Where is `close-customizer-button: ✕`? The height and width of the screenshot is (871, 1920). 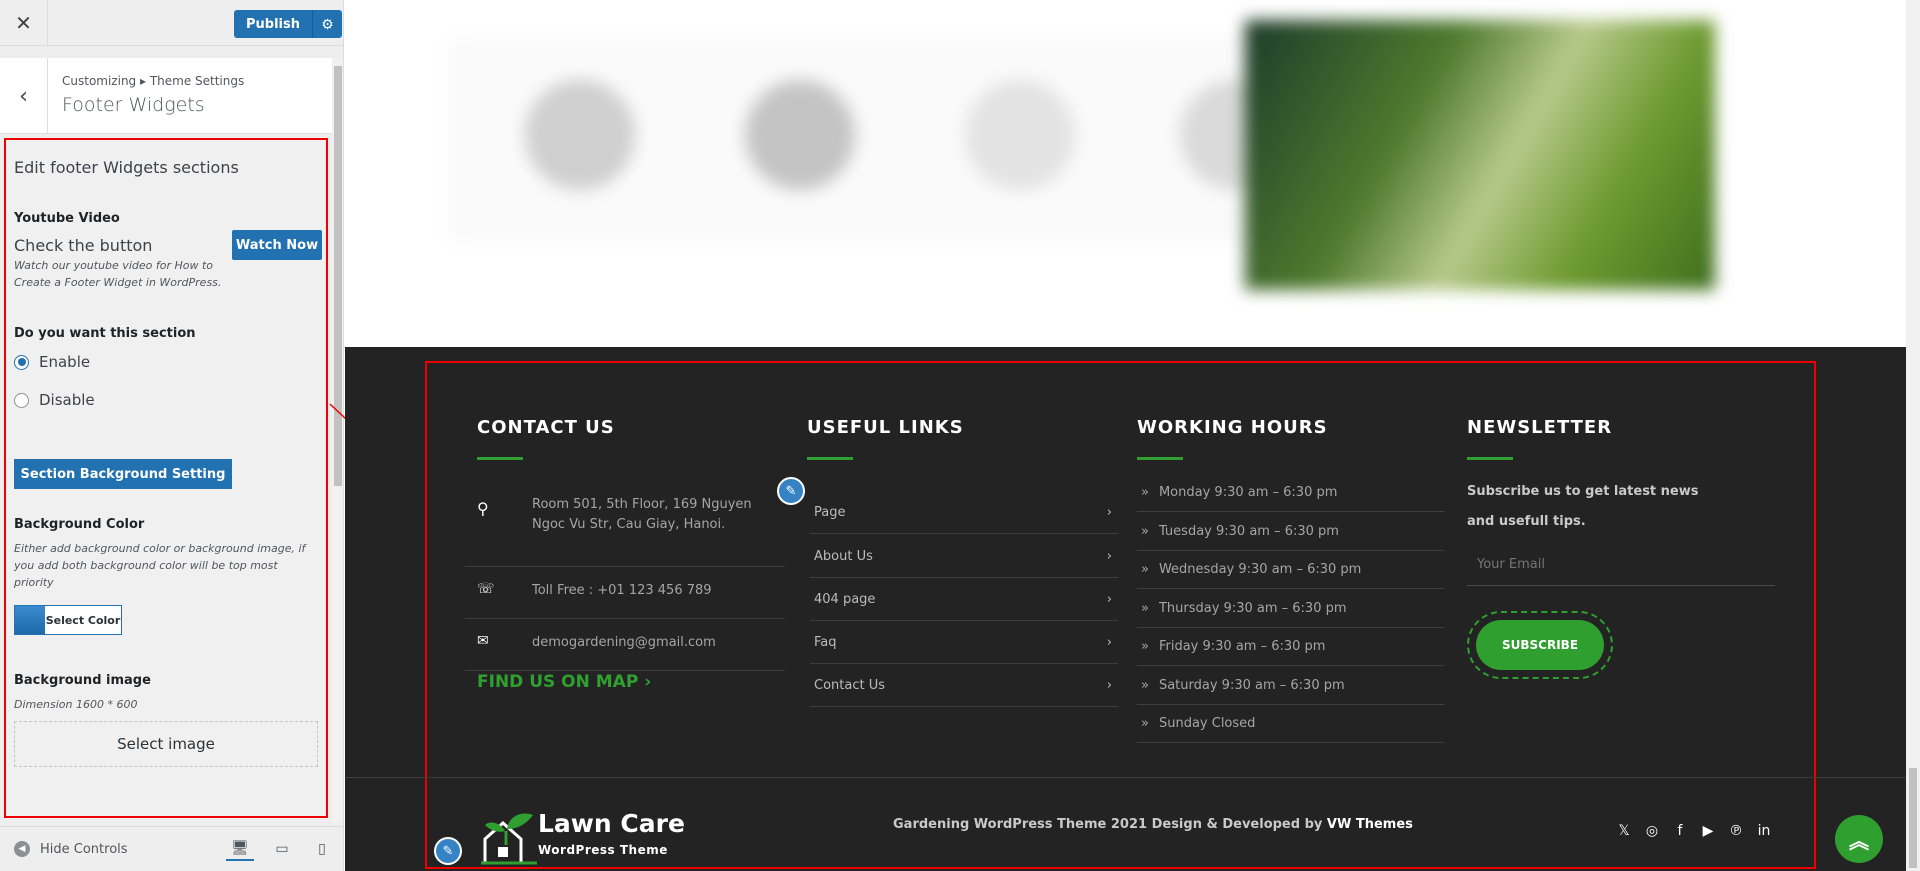 close-customizer-button: ✕ is located at coordinates (24, 23).